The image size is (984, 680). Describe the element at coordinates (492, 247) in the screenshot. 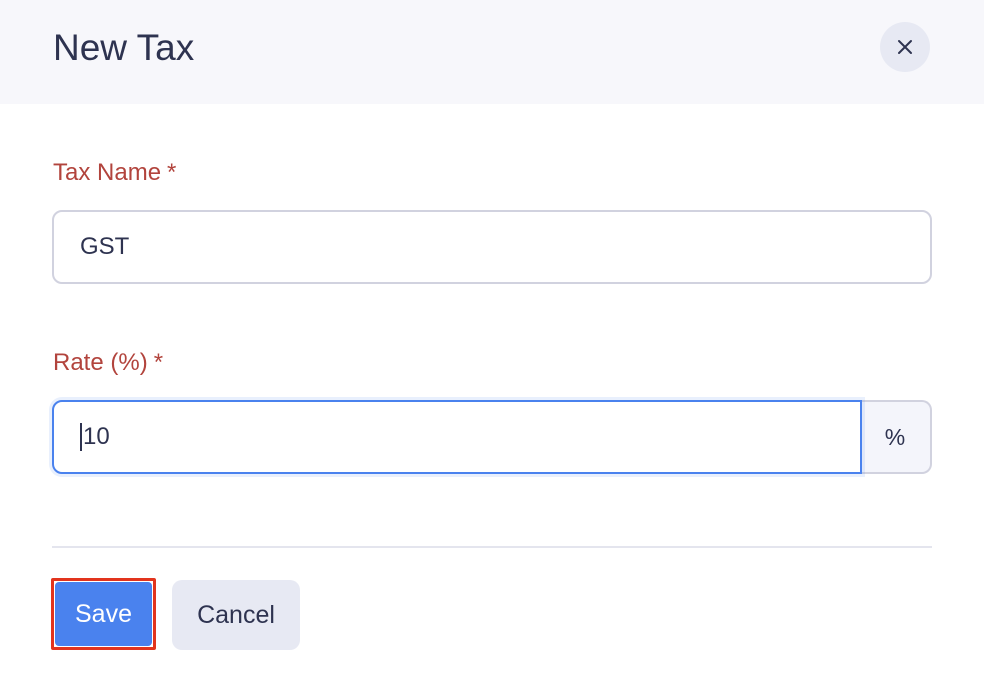

I see `tax-name-input: GST` at that location.